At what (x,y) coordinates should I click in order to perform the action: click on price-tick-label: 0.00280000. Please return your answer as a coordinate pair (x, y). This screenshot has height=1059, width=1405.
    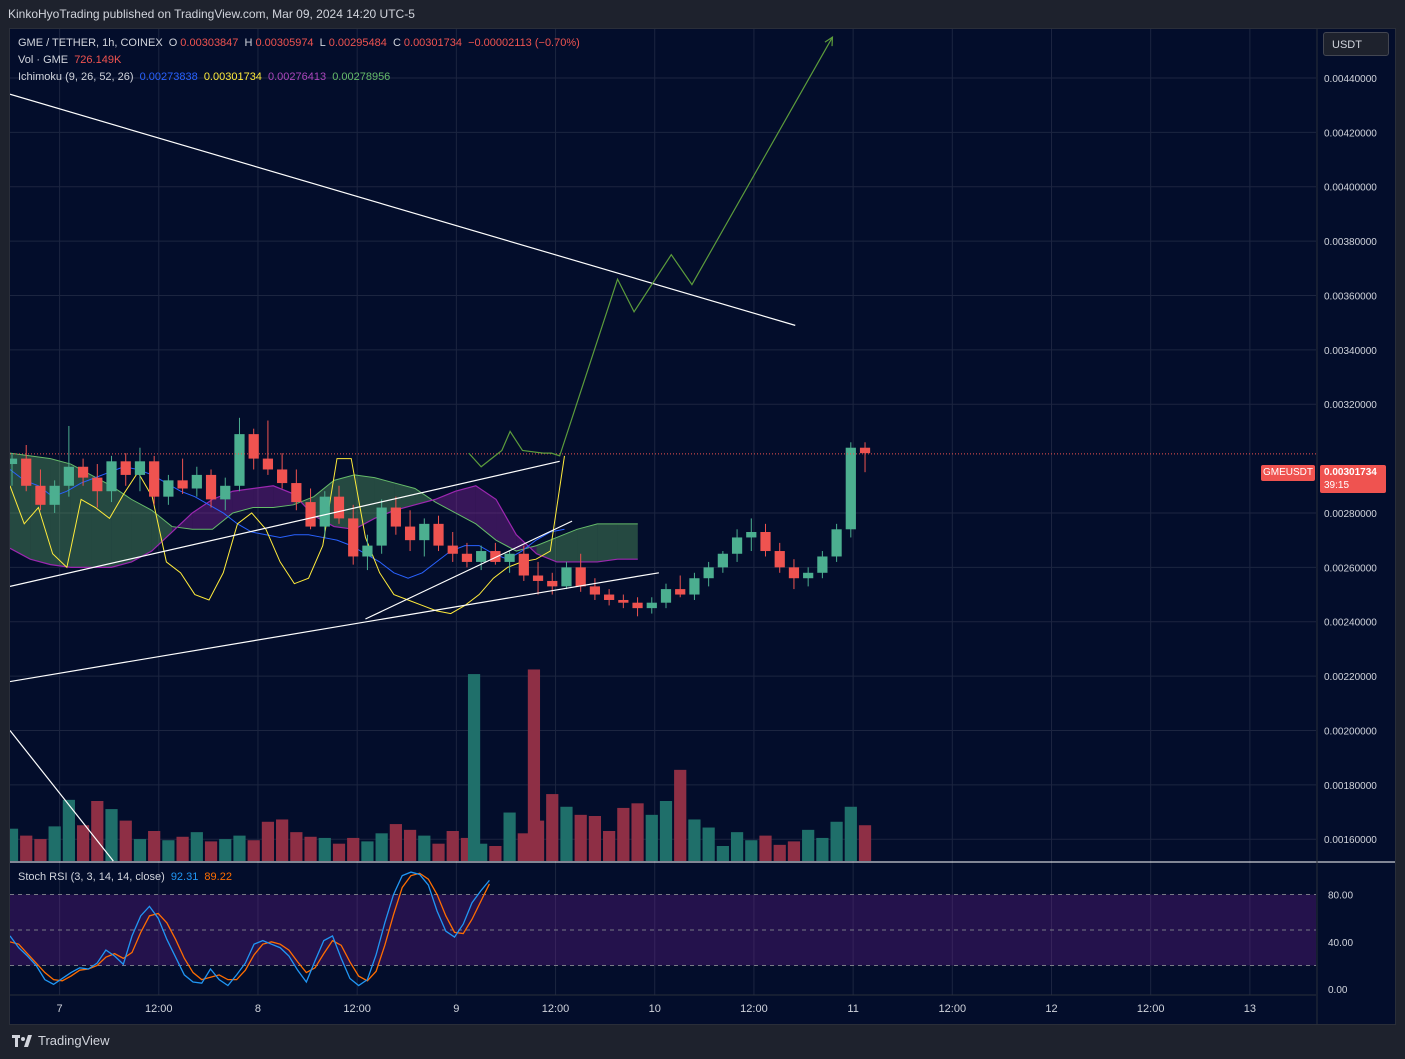
    Looking at the image, I should click on (1350, 514).